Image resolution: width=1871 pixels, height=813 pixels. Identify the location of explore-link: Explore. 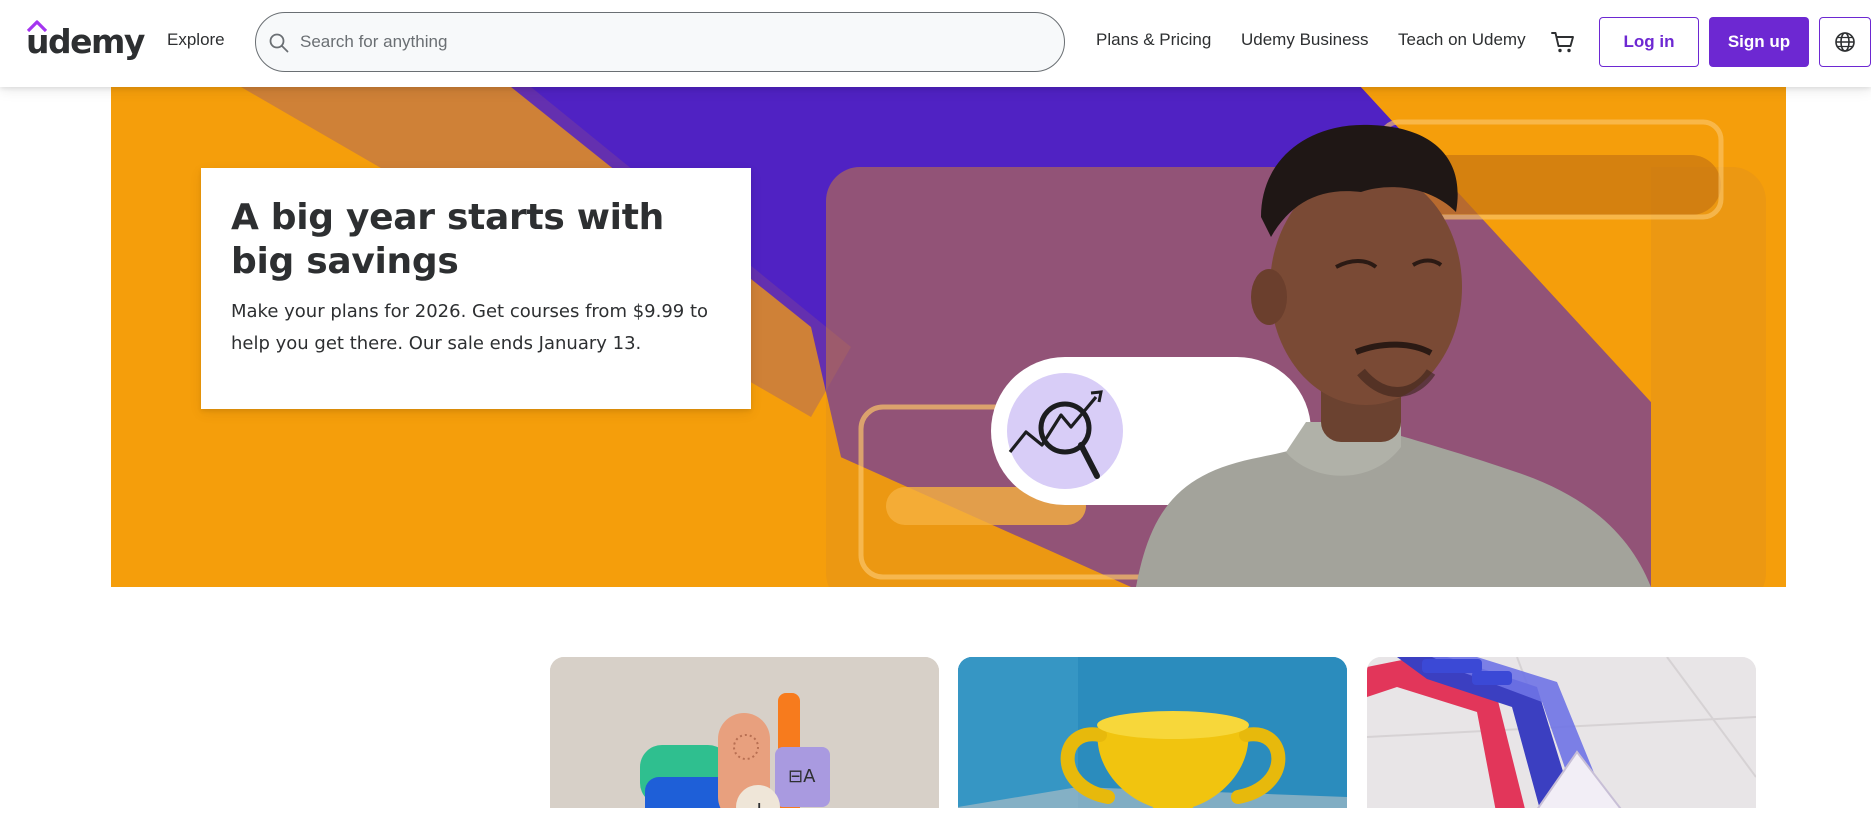
(196, 40).